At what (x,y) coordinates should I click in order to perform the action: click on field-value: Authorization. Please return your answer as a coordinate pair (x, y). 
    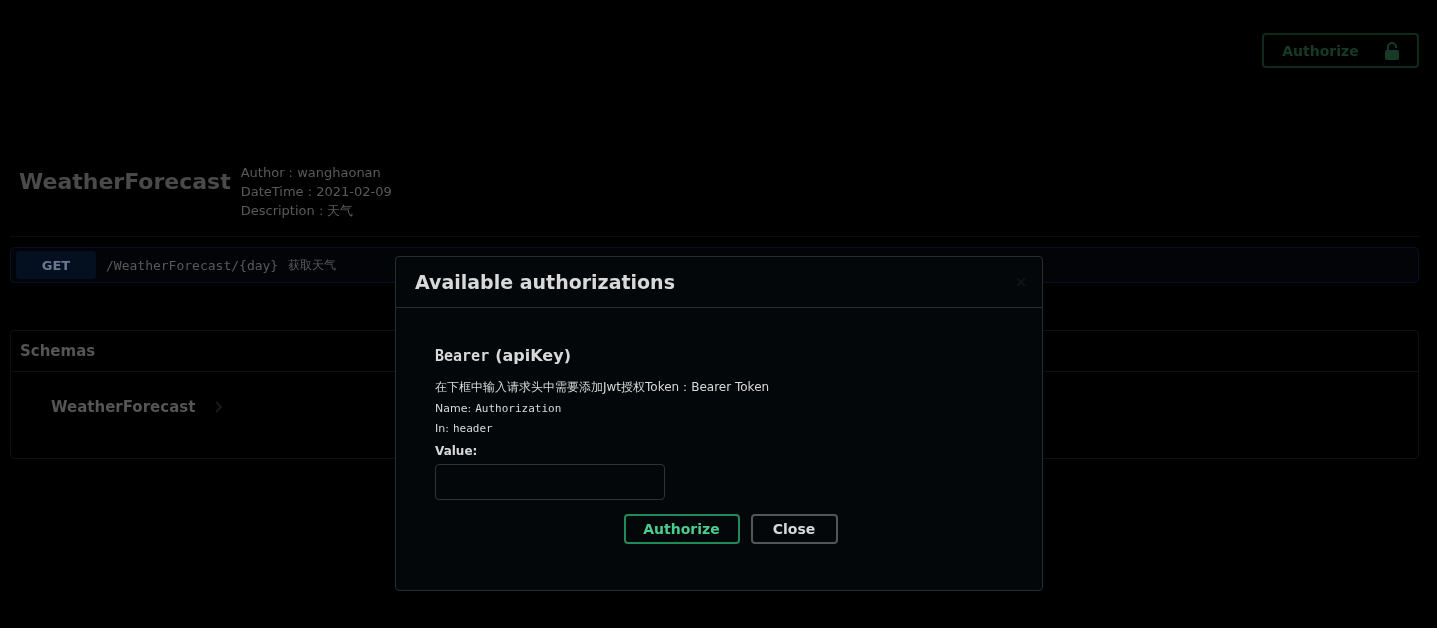
    Looking at the image, I should click on (518, 408).